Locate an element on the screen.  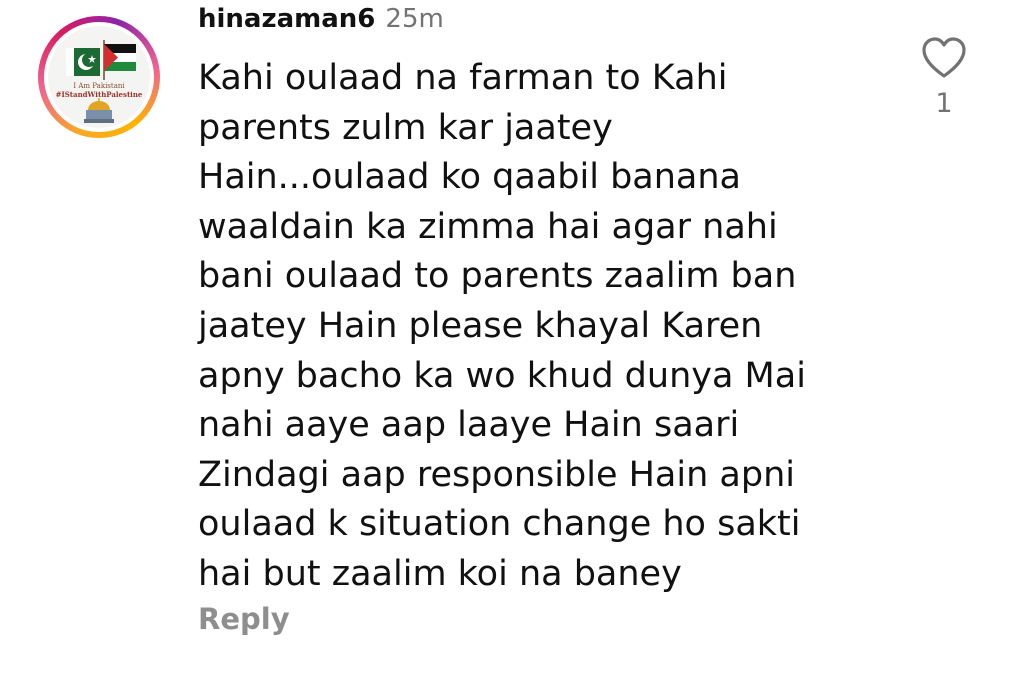
avatar-caption-line1: I Am Pakistani is located at coordinates (99, 86).